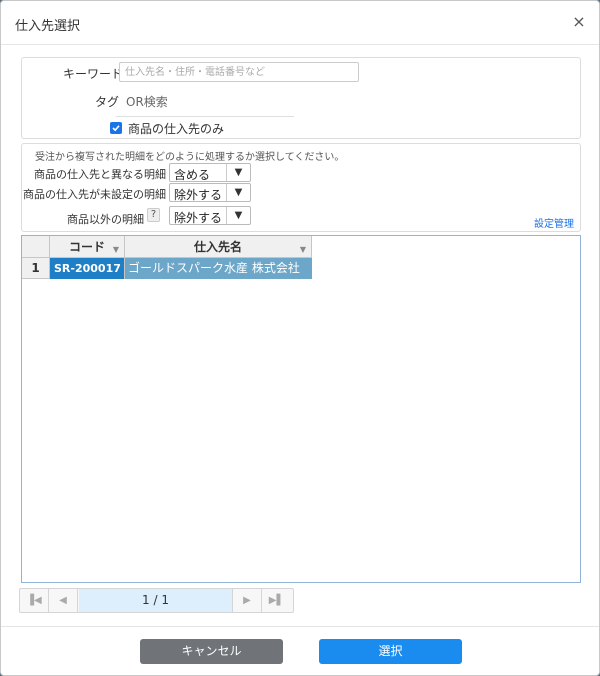 Image resolution: width=600 pixels, height=676 pixels. Describe the element at coordinates (239, 72) in the screenshot. I see `keyword-input` at that location.